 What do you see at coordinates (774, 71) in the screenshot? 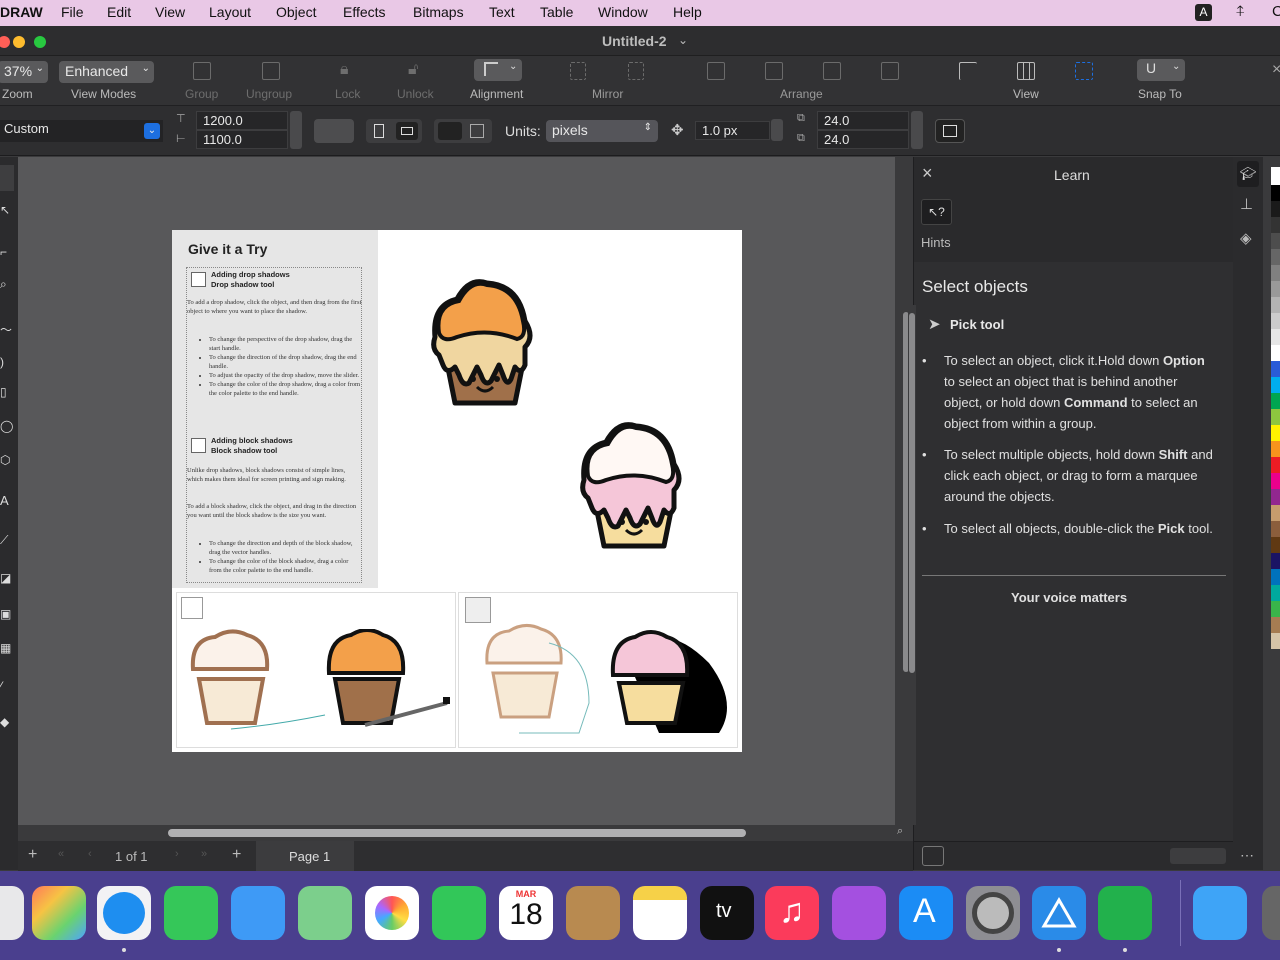
I see `forward-one-icon` at bounding box center [774, 71].